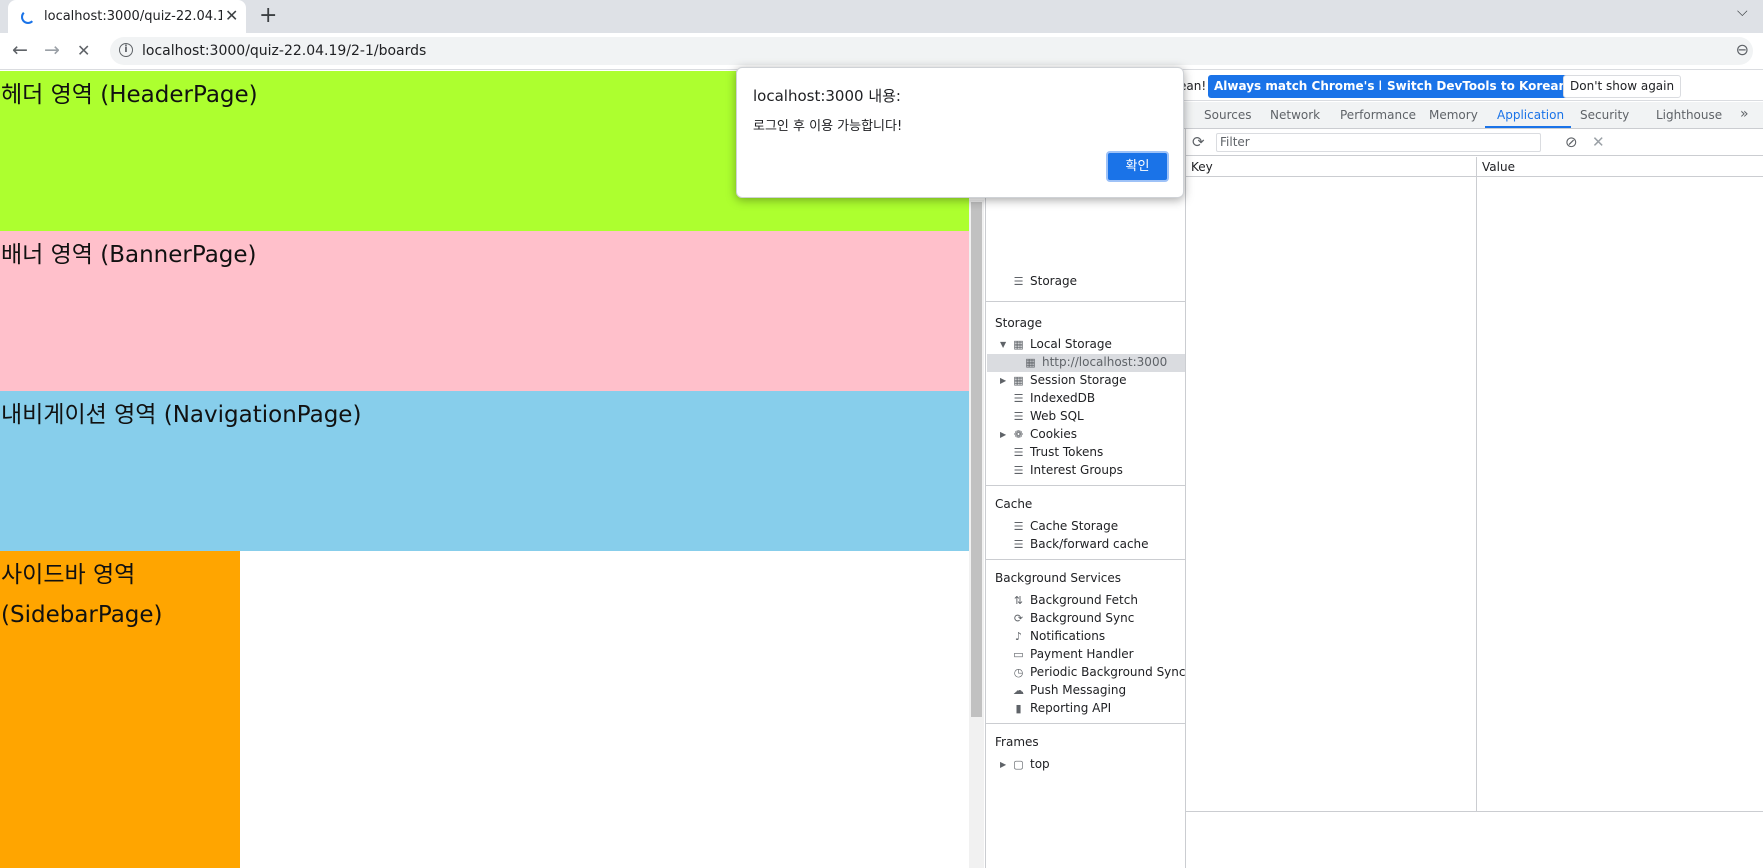 This screenshot has height=868, width=1763. What do you see at coordinates (1378, 142) in the screenshot?
I see `filter-input: Filter` at bounding box center [1378, 142].